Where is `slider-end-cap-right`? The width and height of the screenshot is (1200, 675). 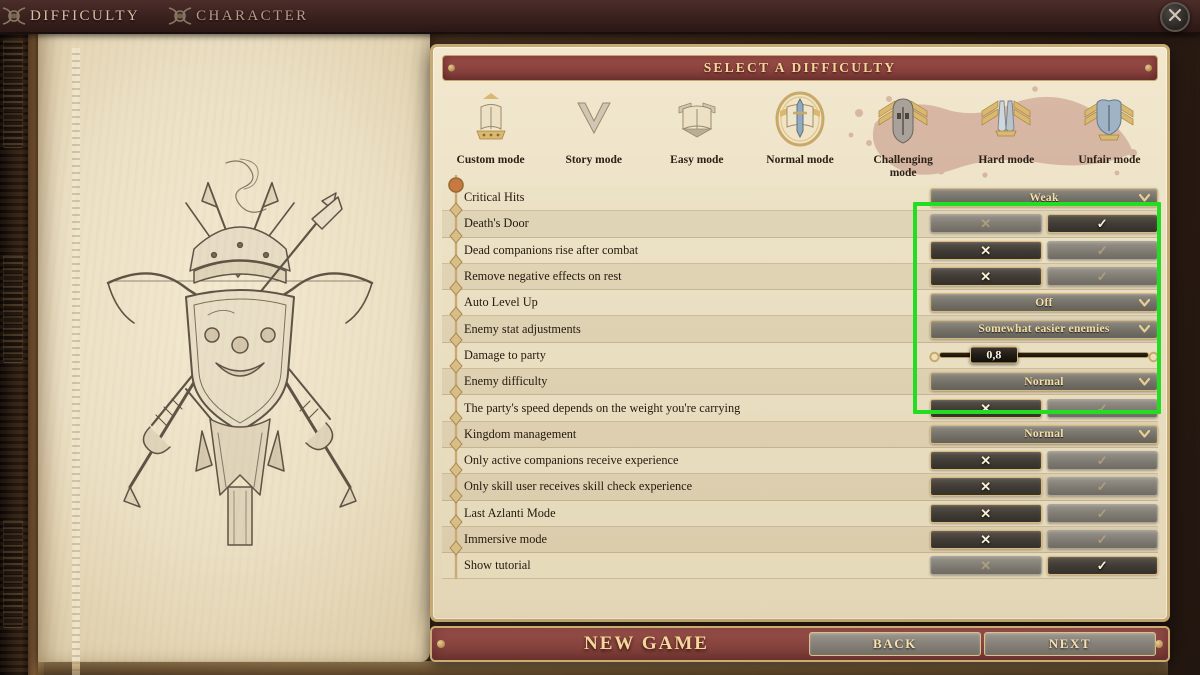 slider-end-cap-right is located at coordinates (1153, 356).